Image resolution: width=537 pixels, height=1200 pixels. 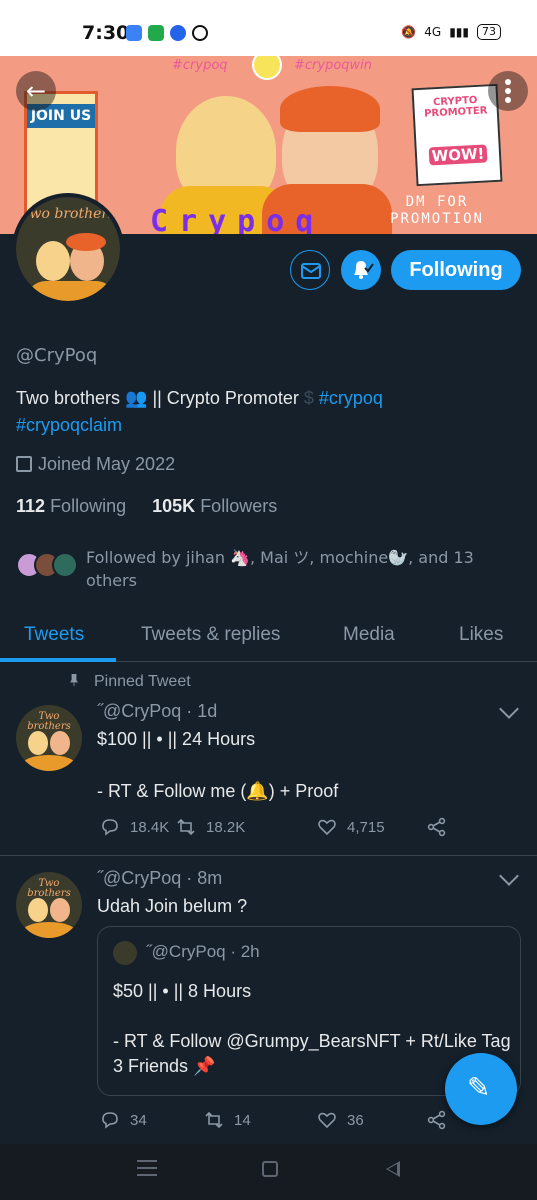 What do you see at coordinates (433, 32) in the screenshot?
I see `network-label: 4G` at bounding box center [433, 32].